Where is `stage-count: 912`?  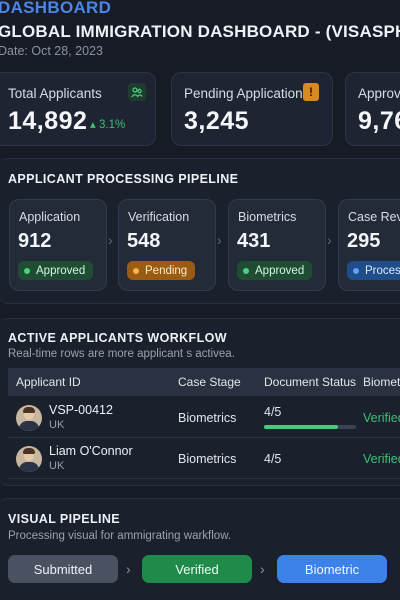 stage-count: 912 is located at coordinates (35, 241).